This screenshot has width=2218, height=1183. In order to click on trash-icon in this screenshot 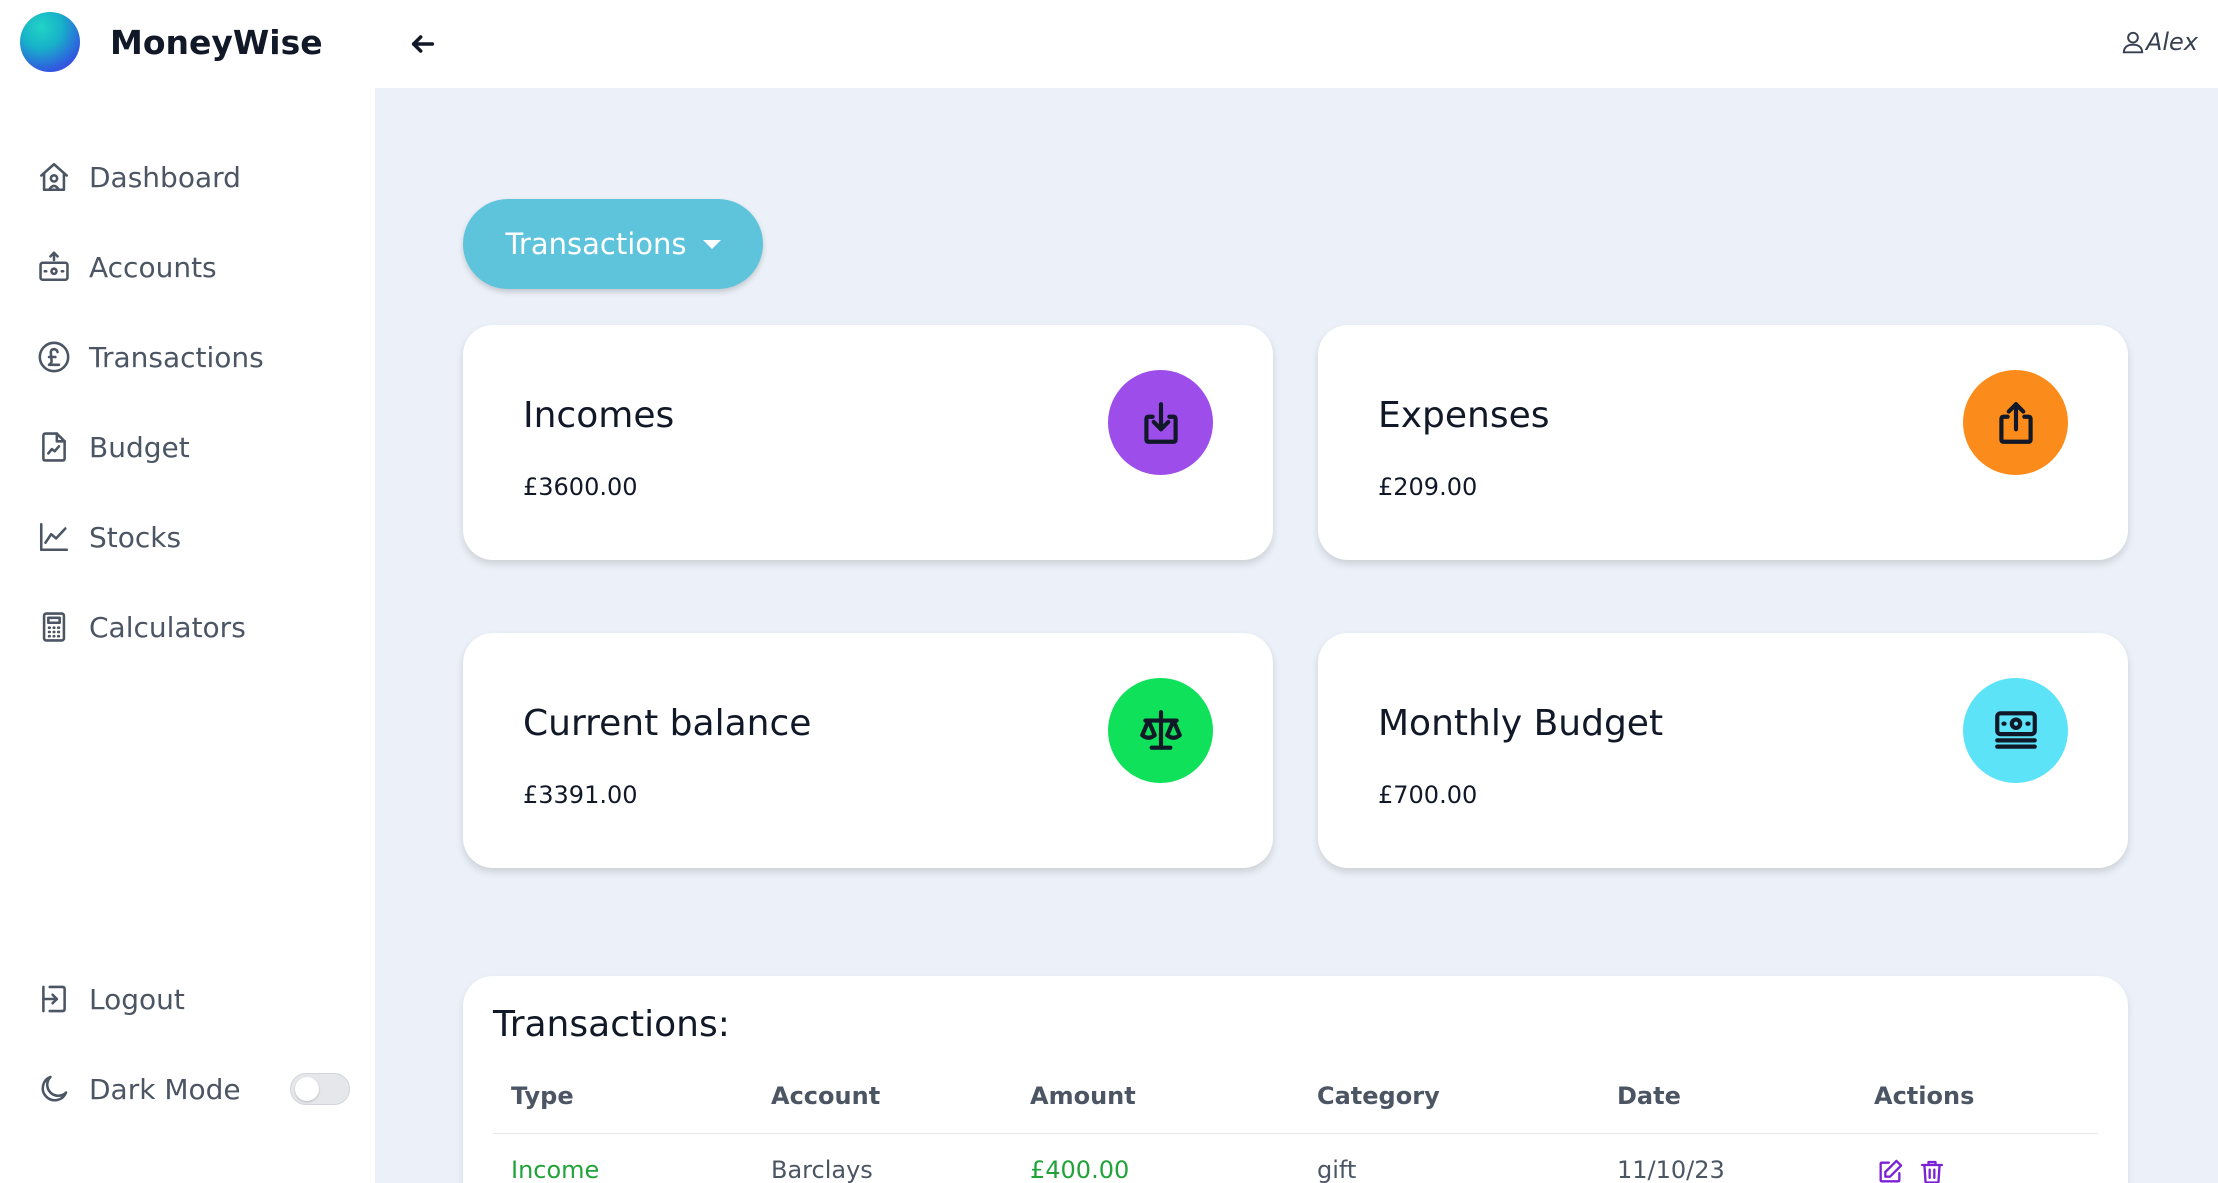, I will do `click(1933, 1170)`.